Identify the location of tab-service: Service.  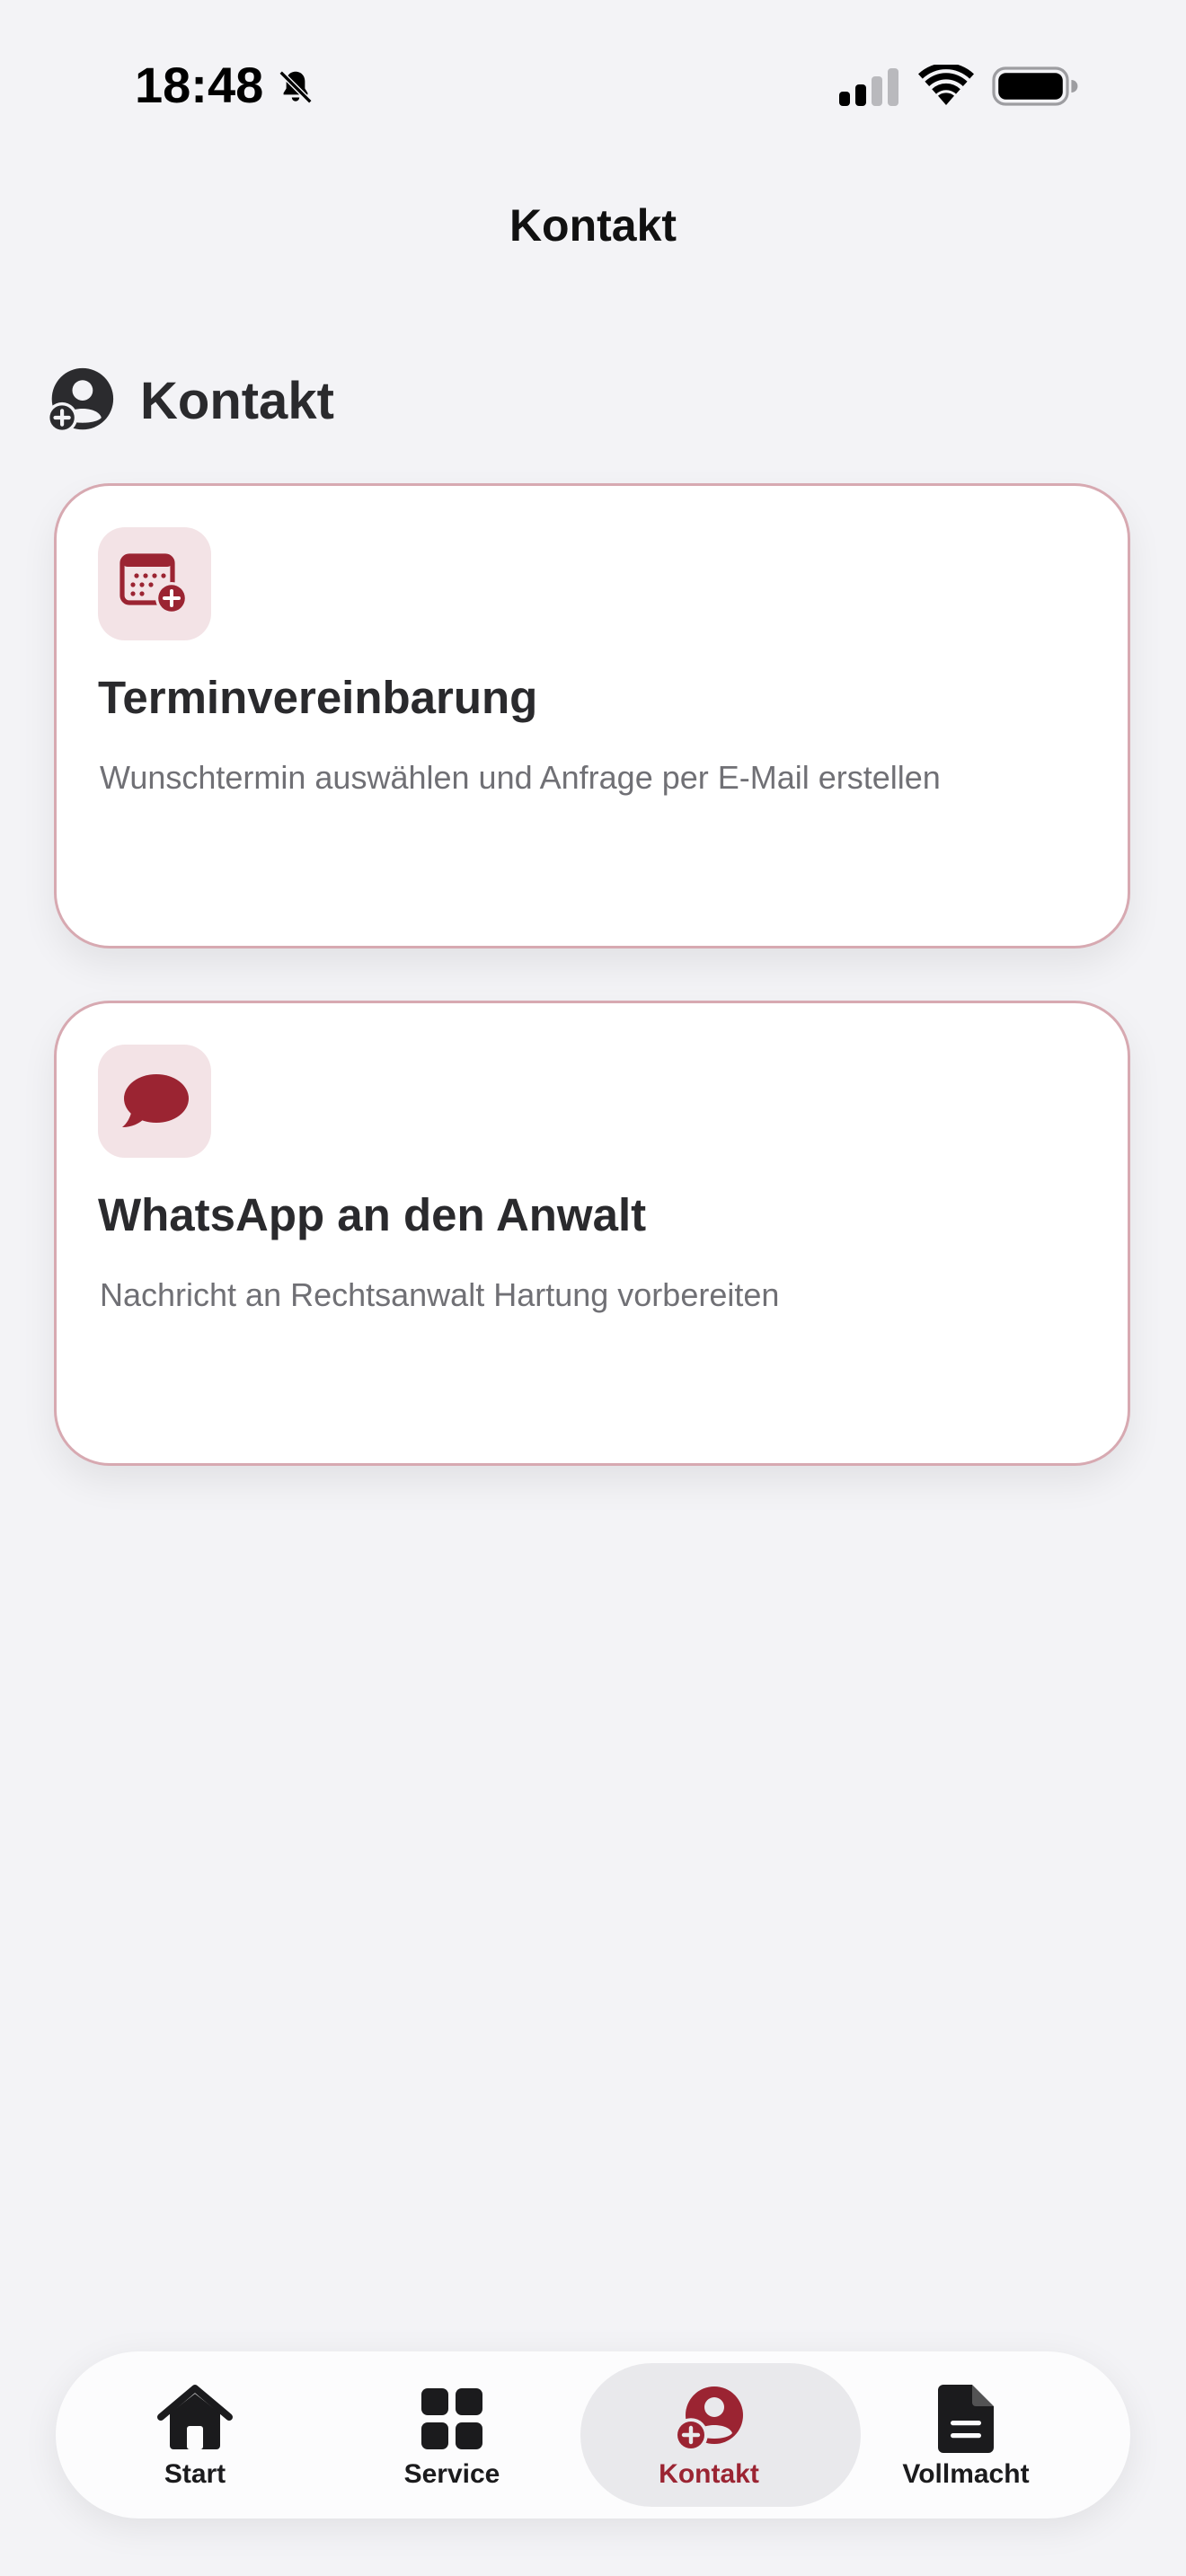
(451, 2435).